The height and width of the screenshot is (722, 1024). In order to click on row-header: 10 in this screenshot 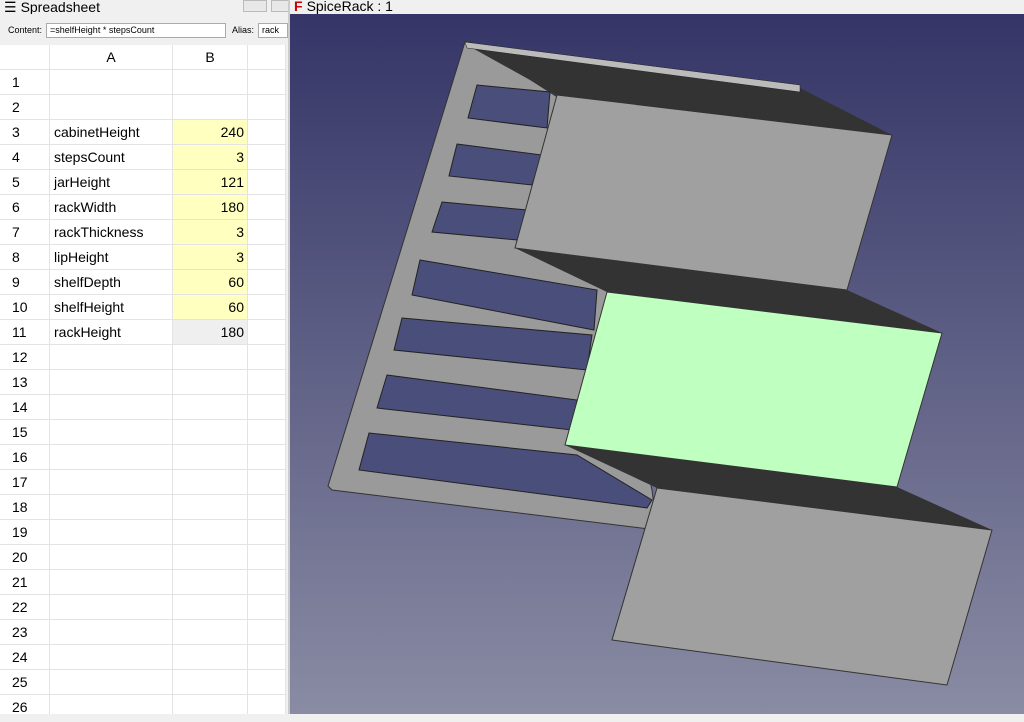, I will do `click(25, 307)`.